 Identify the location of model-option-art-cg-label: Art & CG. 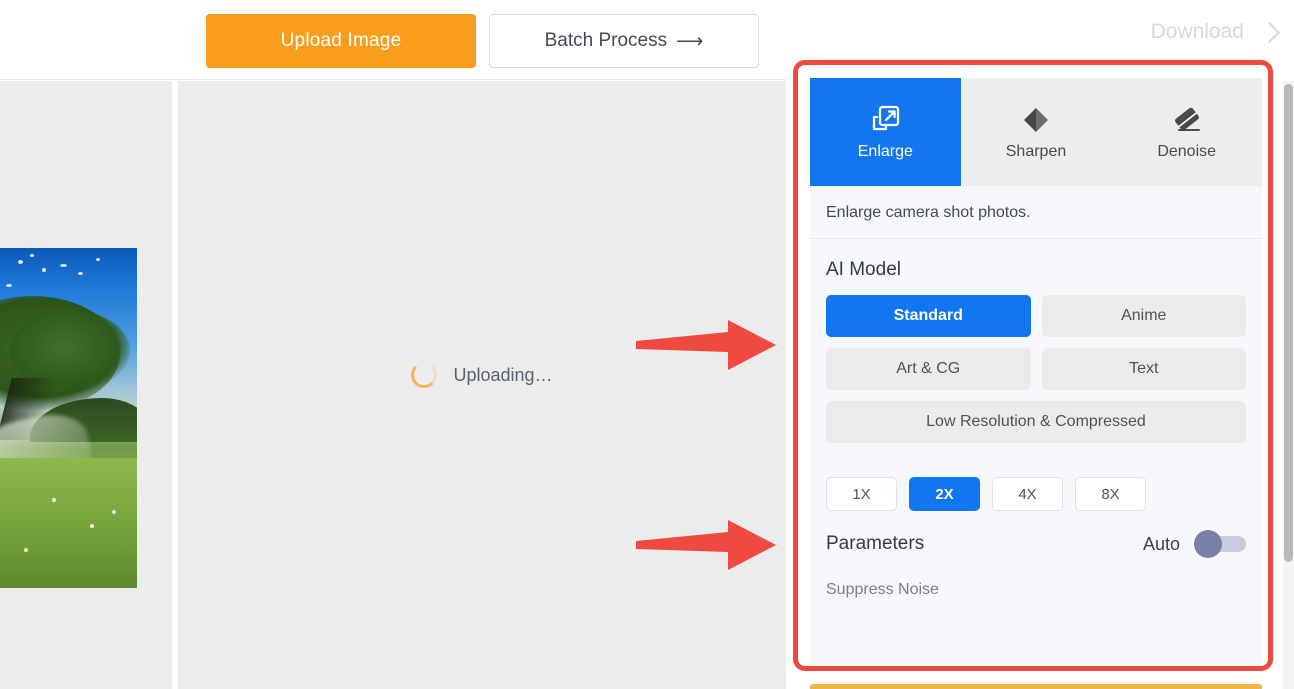
(928, 368).